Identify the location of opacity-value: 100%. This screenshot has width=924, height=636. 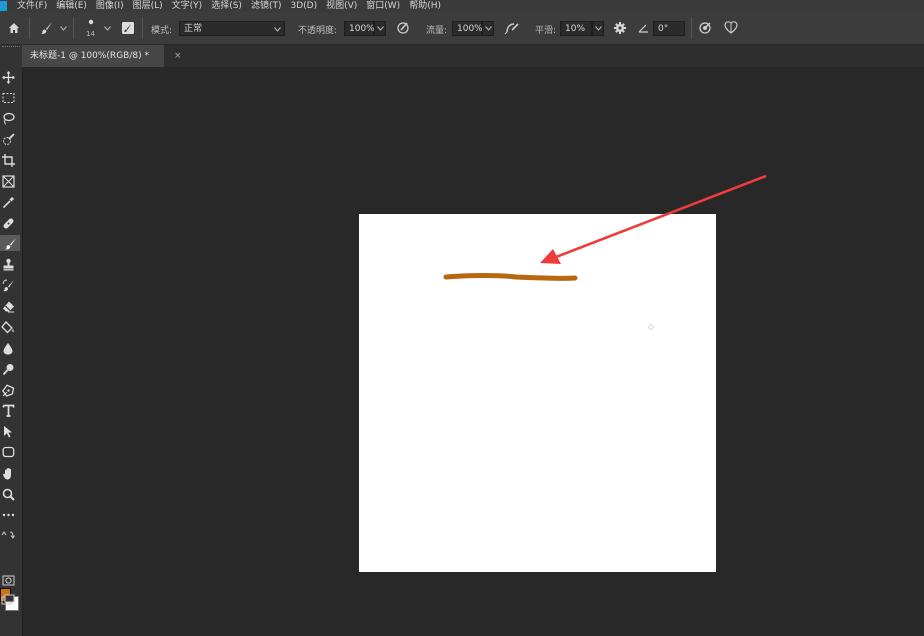
(362, 29).